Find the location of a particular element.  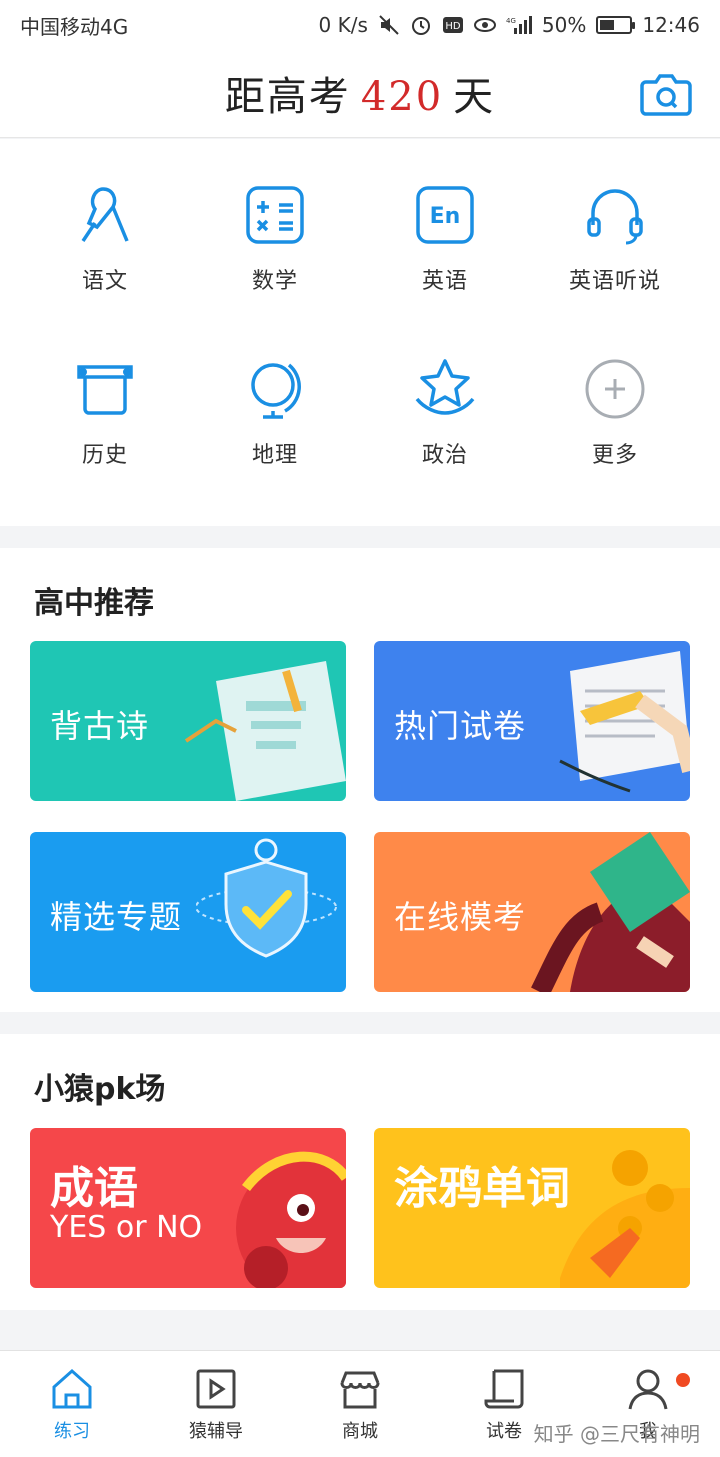

countdown-days: 420 is located at coordinates (402, 97).